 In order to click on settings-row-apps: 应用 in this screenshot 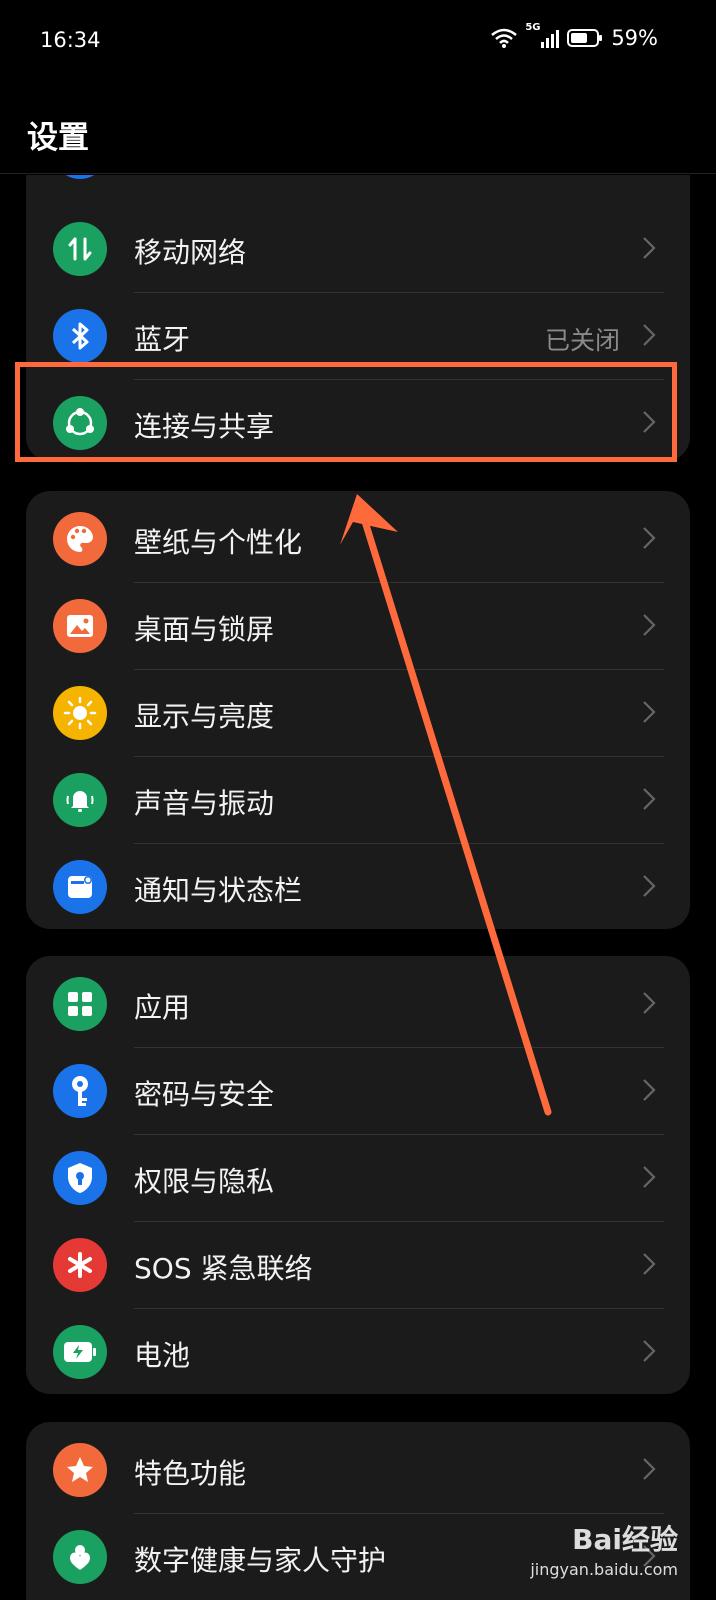, I will do `click(358, 1003)`.